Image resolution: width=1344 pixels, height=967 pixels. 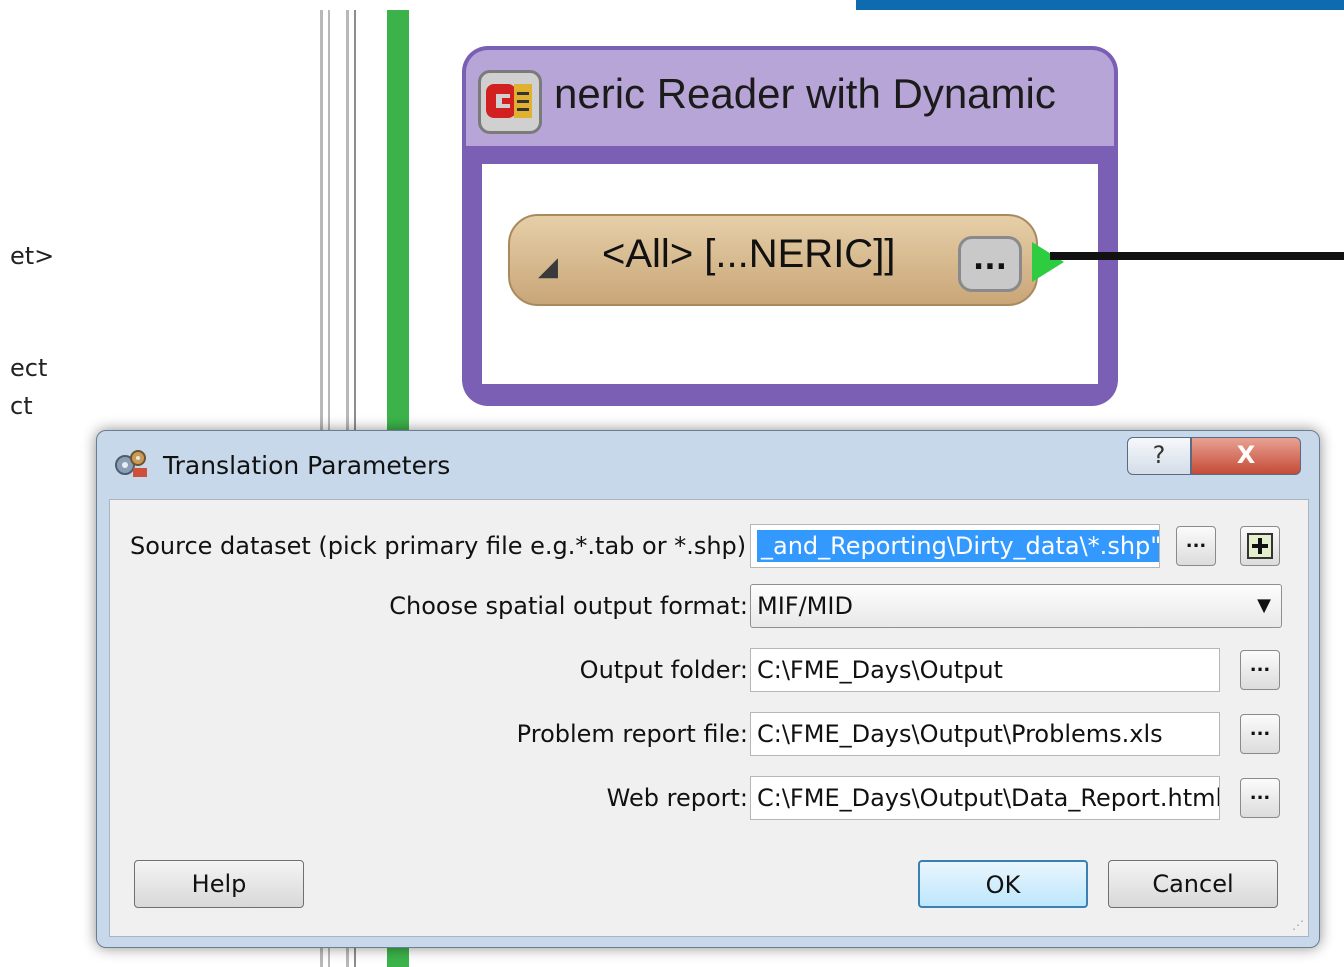 I want to click on plus-icon, so click(x=1260, y=546).